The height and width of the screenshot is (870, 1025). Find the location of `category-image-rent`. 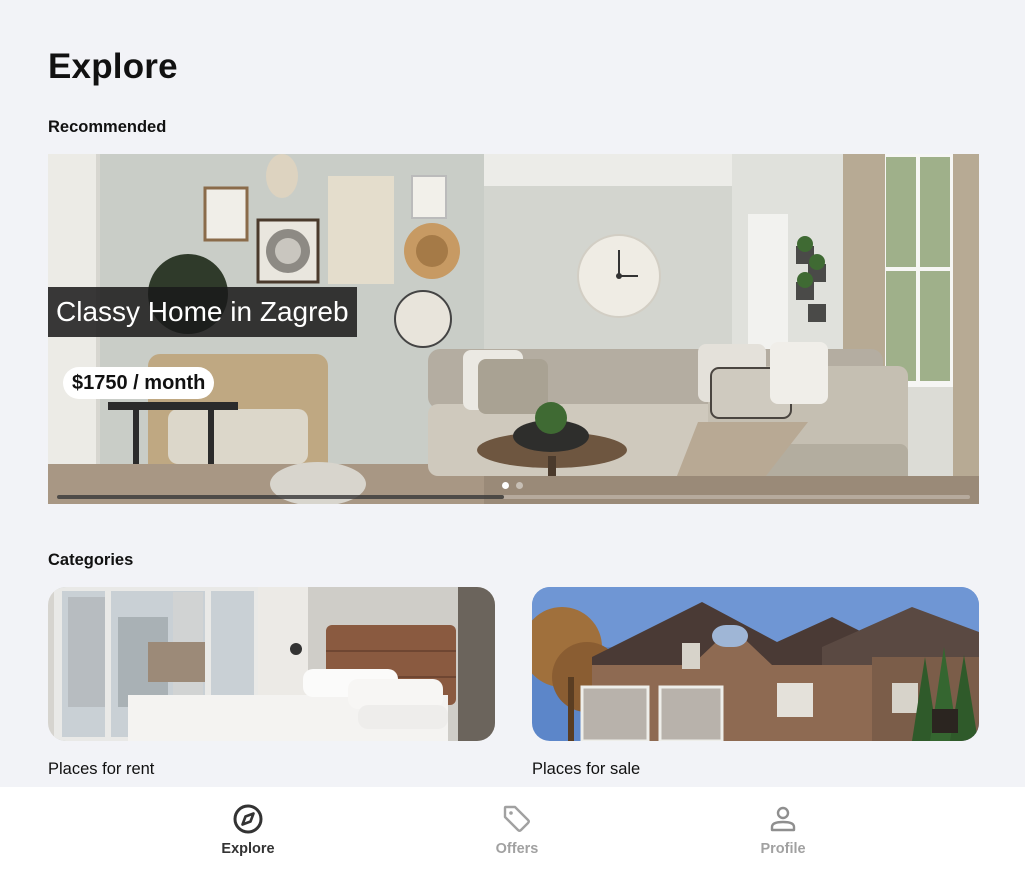

category-image-rent is located at coordinates (271, 664).